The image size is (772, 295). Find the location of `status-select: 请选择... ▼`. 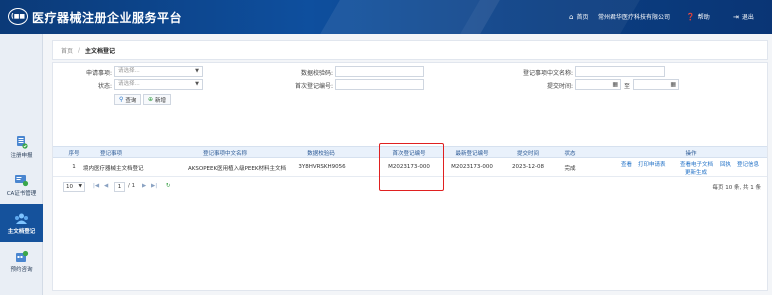

status-select: 请选择... ▼ is located at coordinates (158, 84).